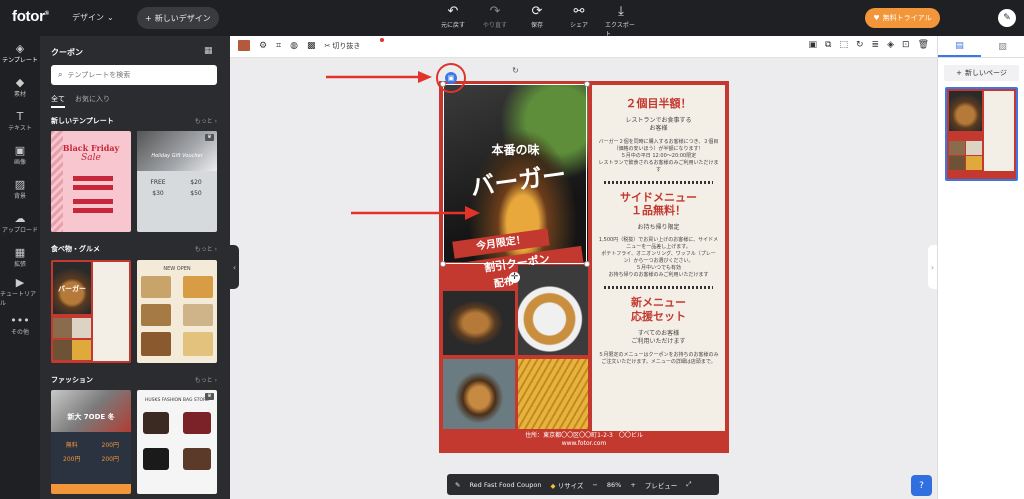 Image resolution: width=1024 pixels, height=499 pixels. What do you see at coordinates (134, 249) in the screenshot?
I see `section-header-food: 食べ物・グルメ もっと ›` at bounding box center [134, 249].